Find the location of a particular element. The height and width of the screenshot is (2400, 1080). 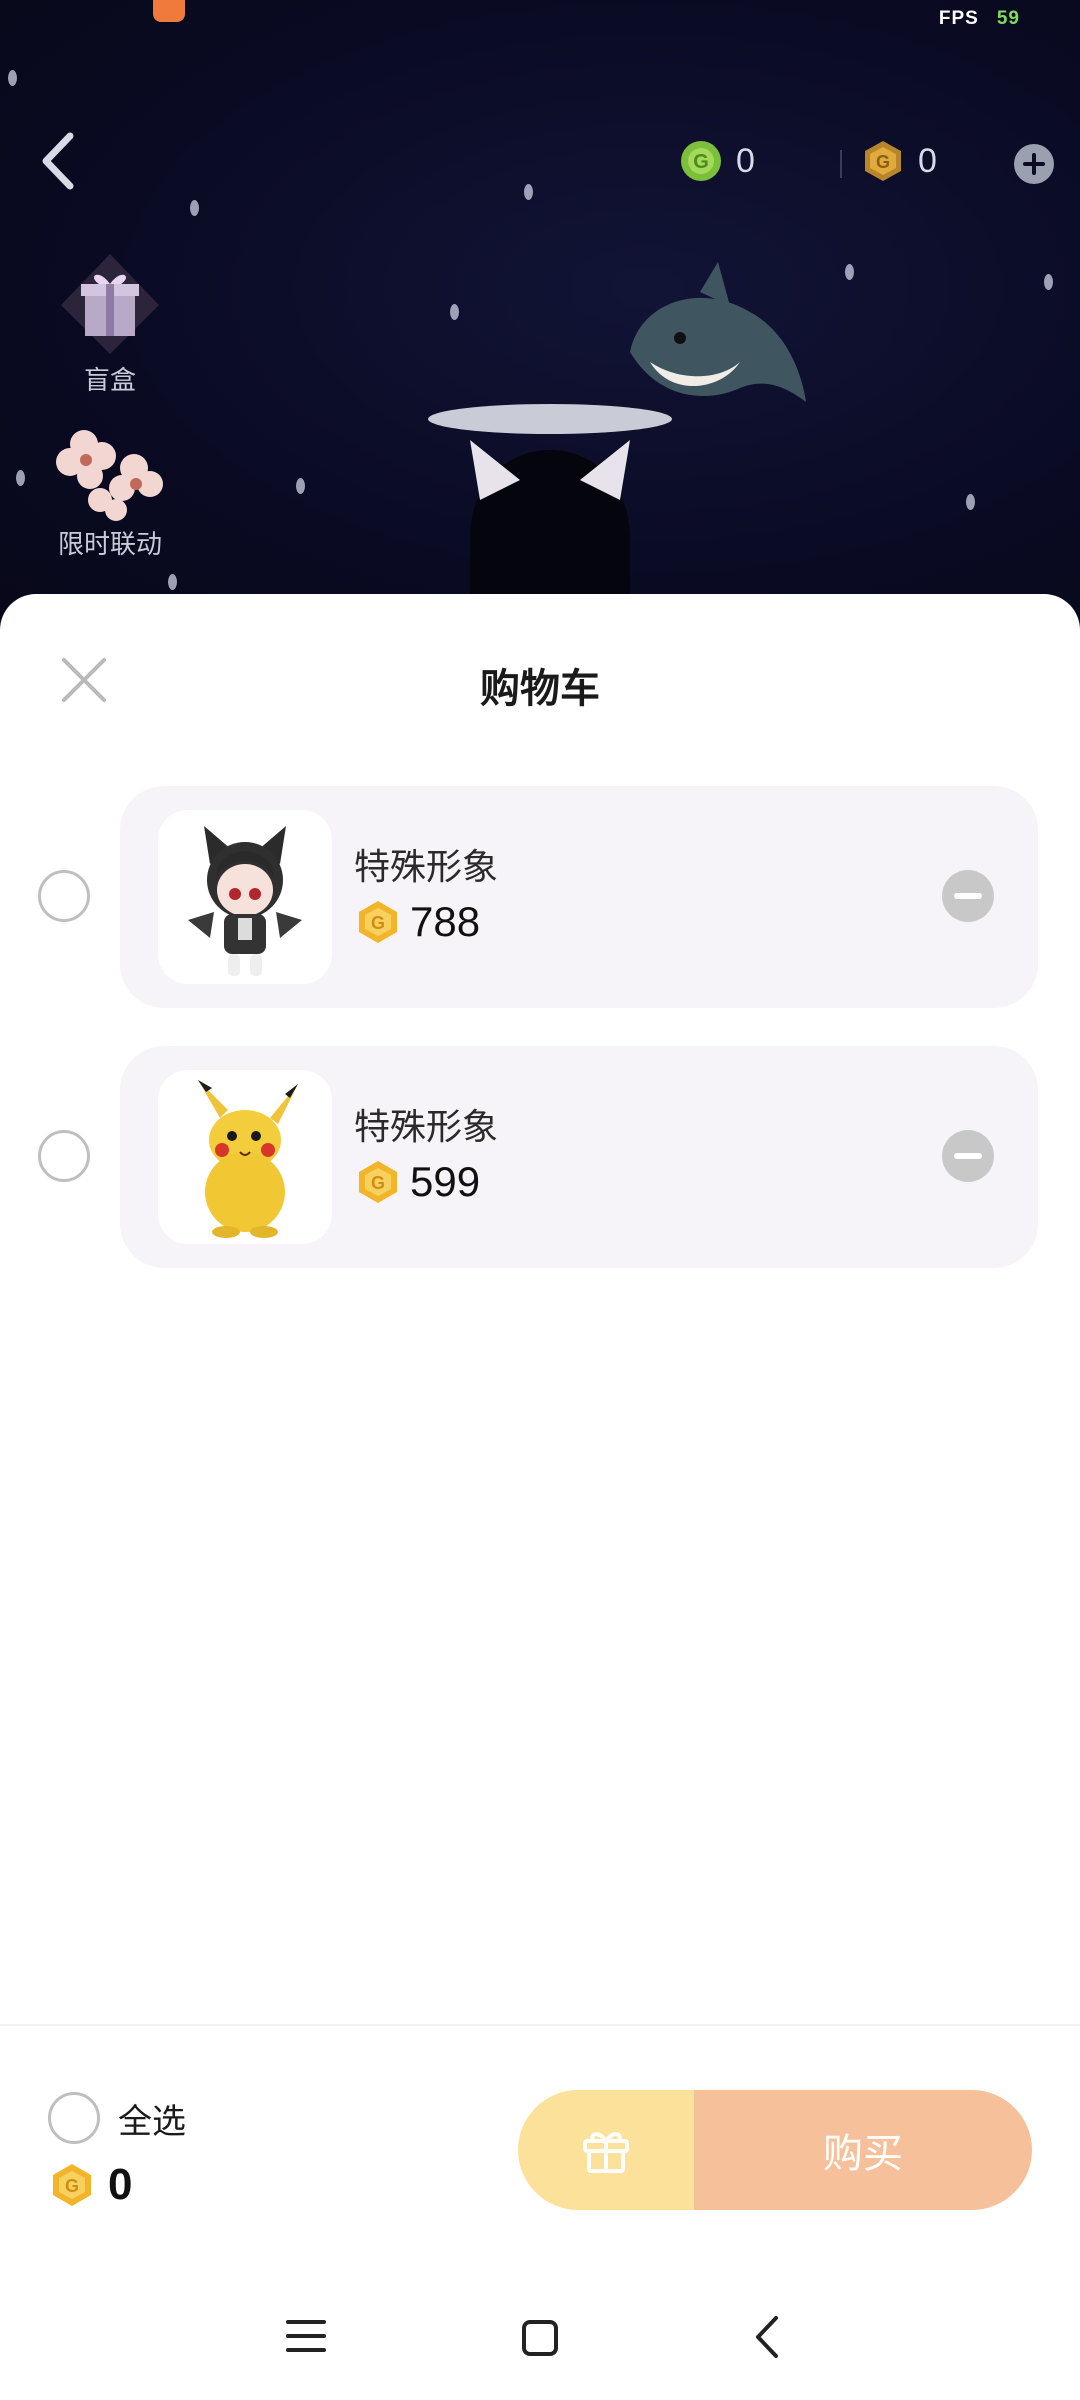

back-arrow-icon is located at coordinates (58, 161).